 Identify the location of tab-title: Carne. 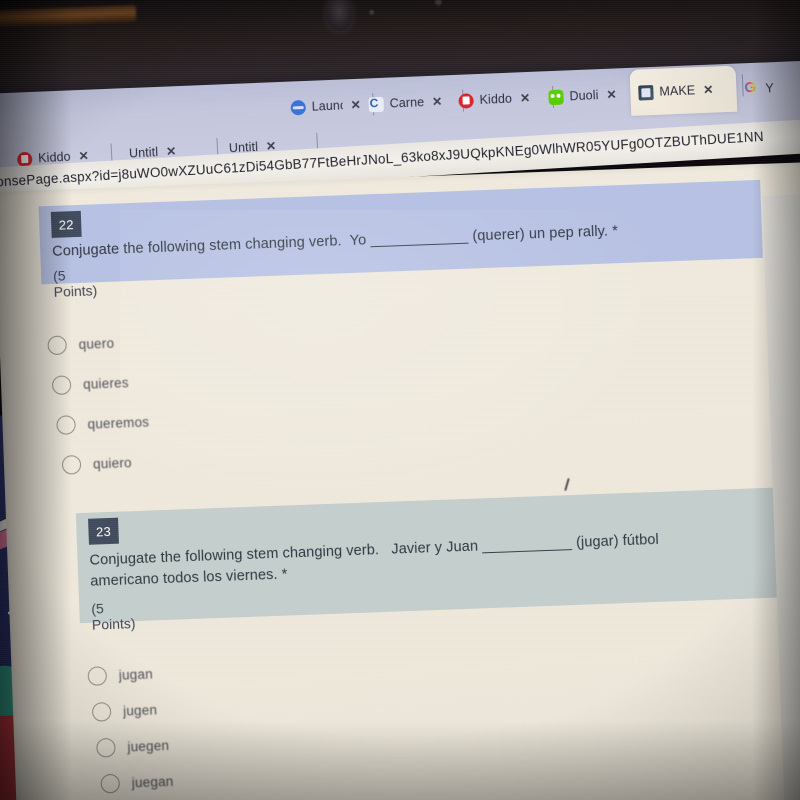
(407, 103).